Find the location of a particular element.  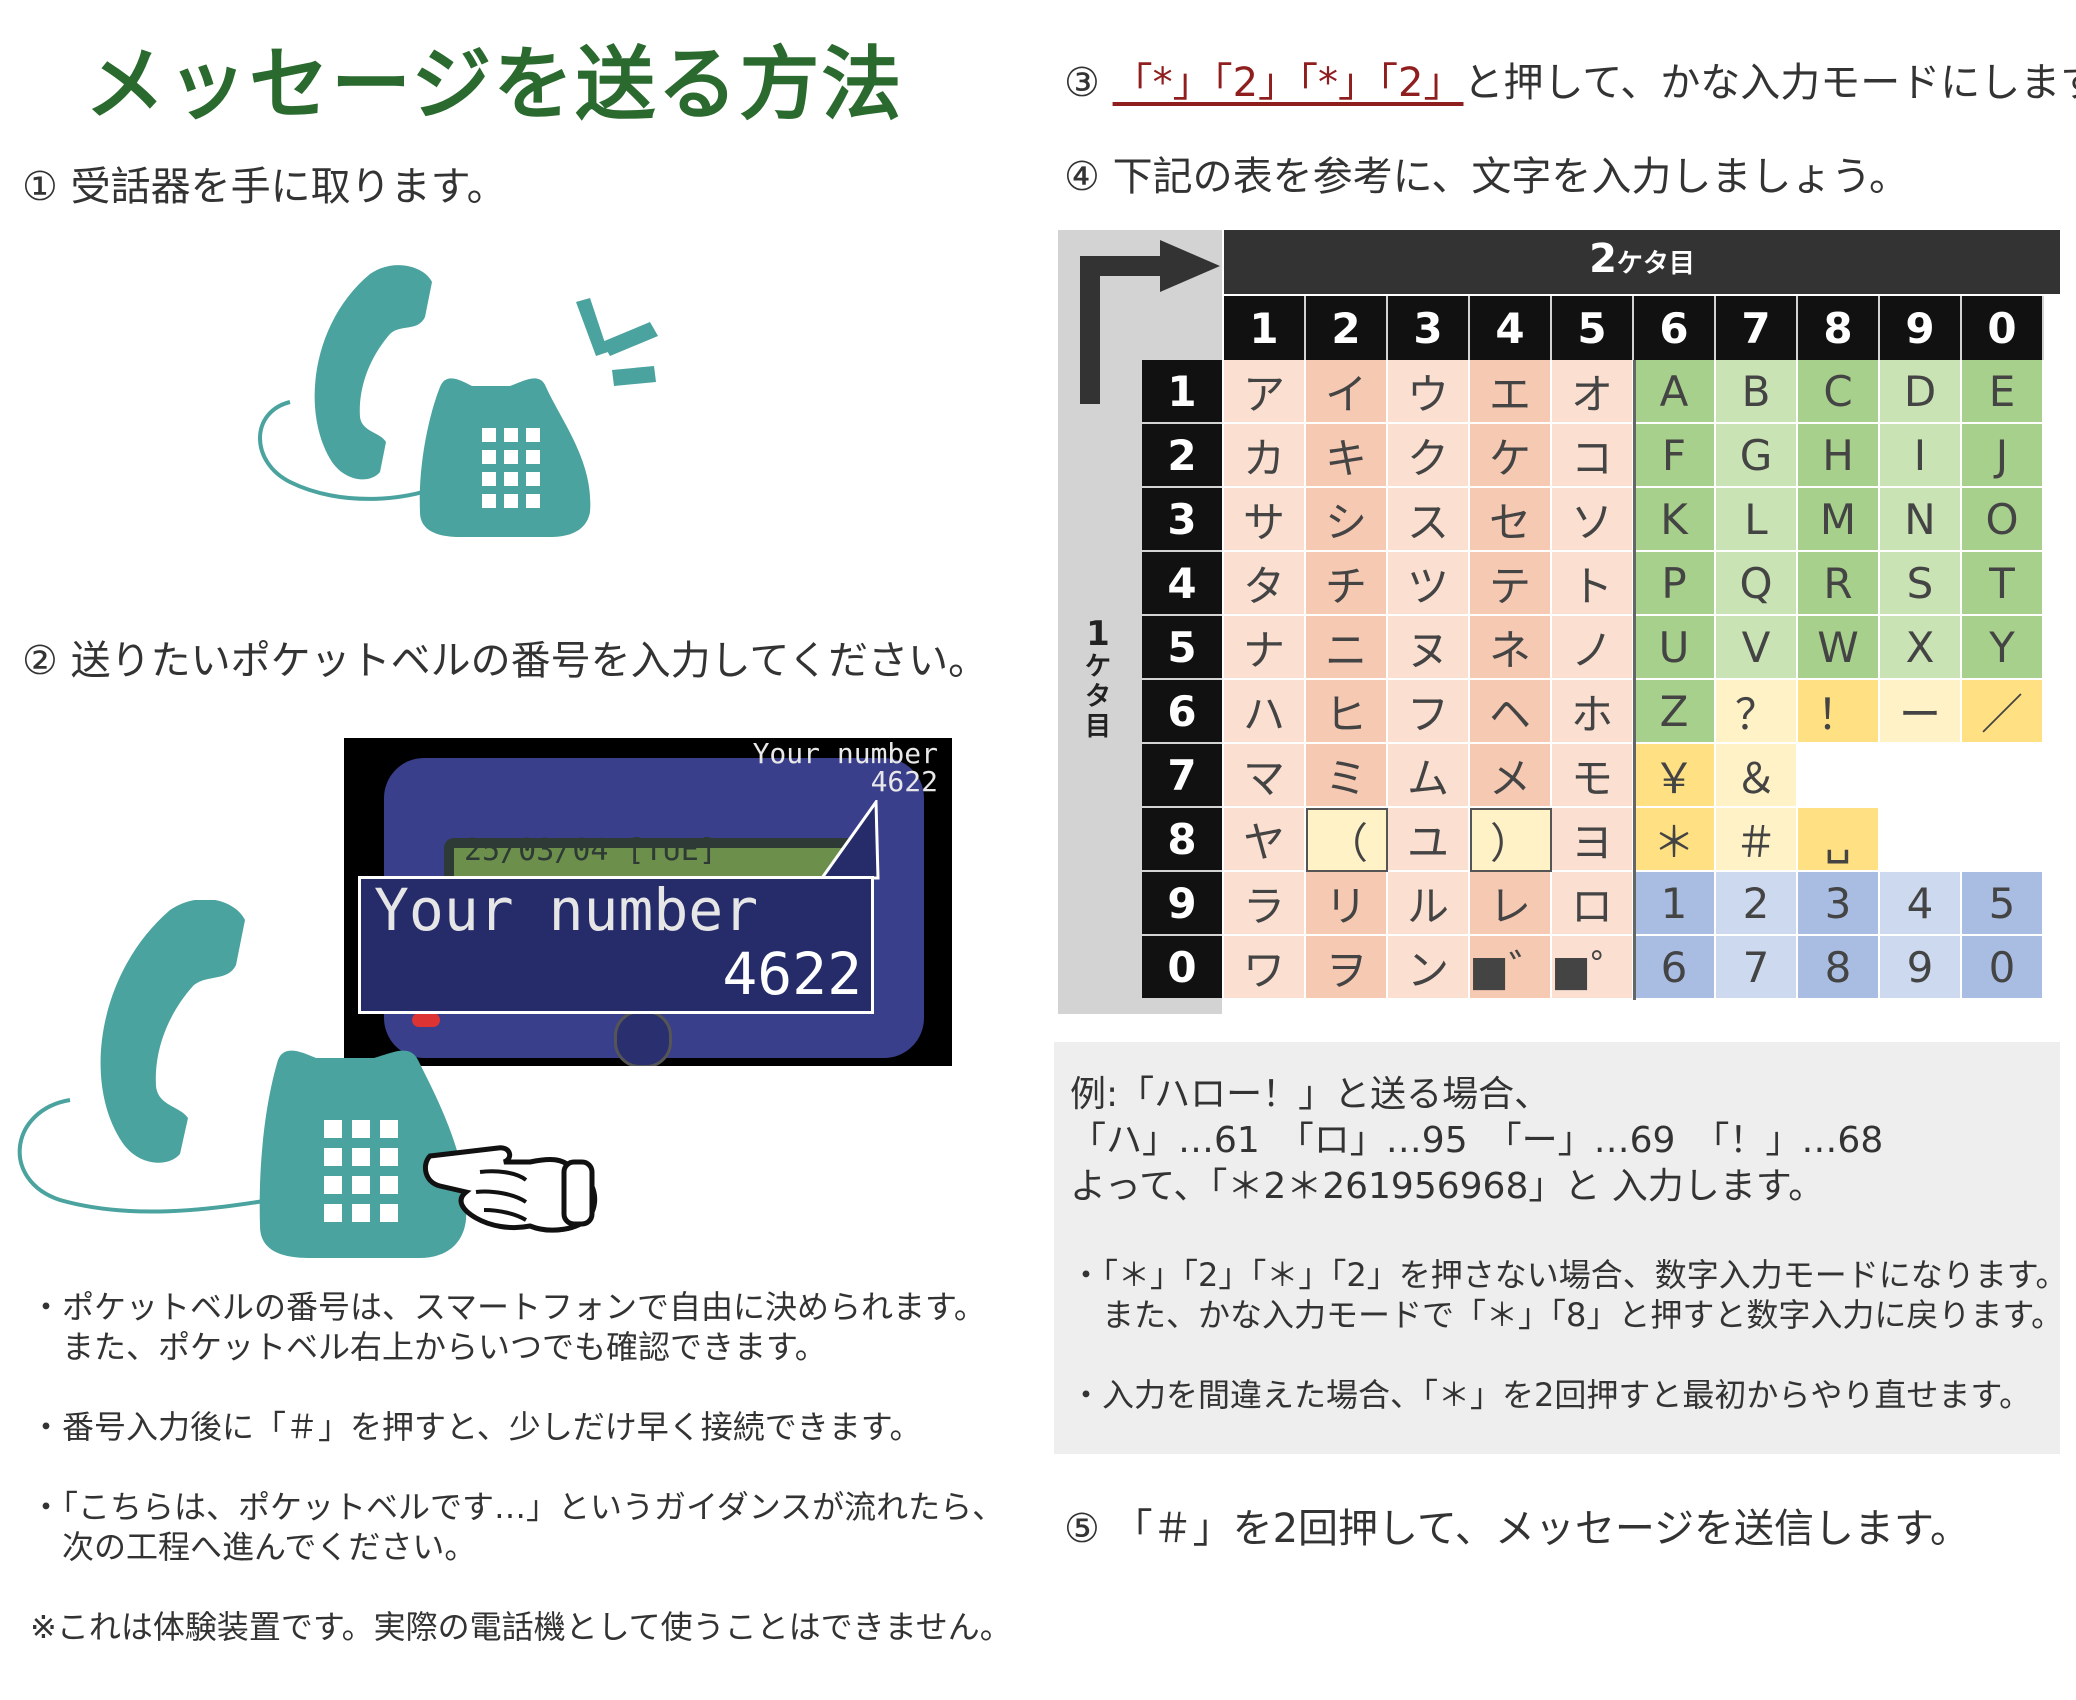

column-header-8: 8 is located at coordinates (1839, 328).